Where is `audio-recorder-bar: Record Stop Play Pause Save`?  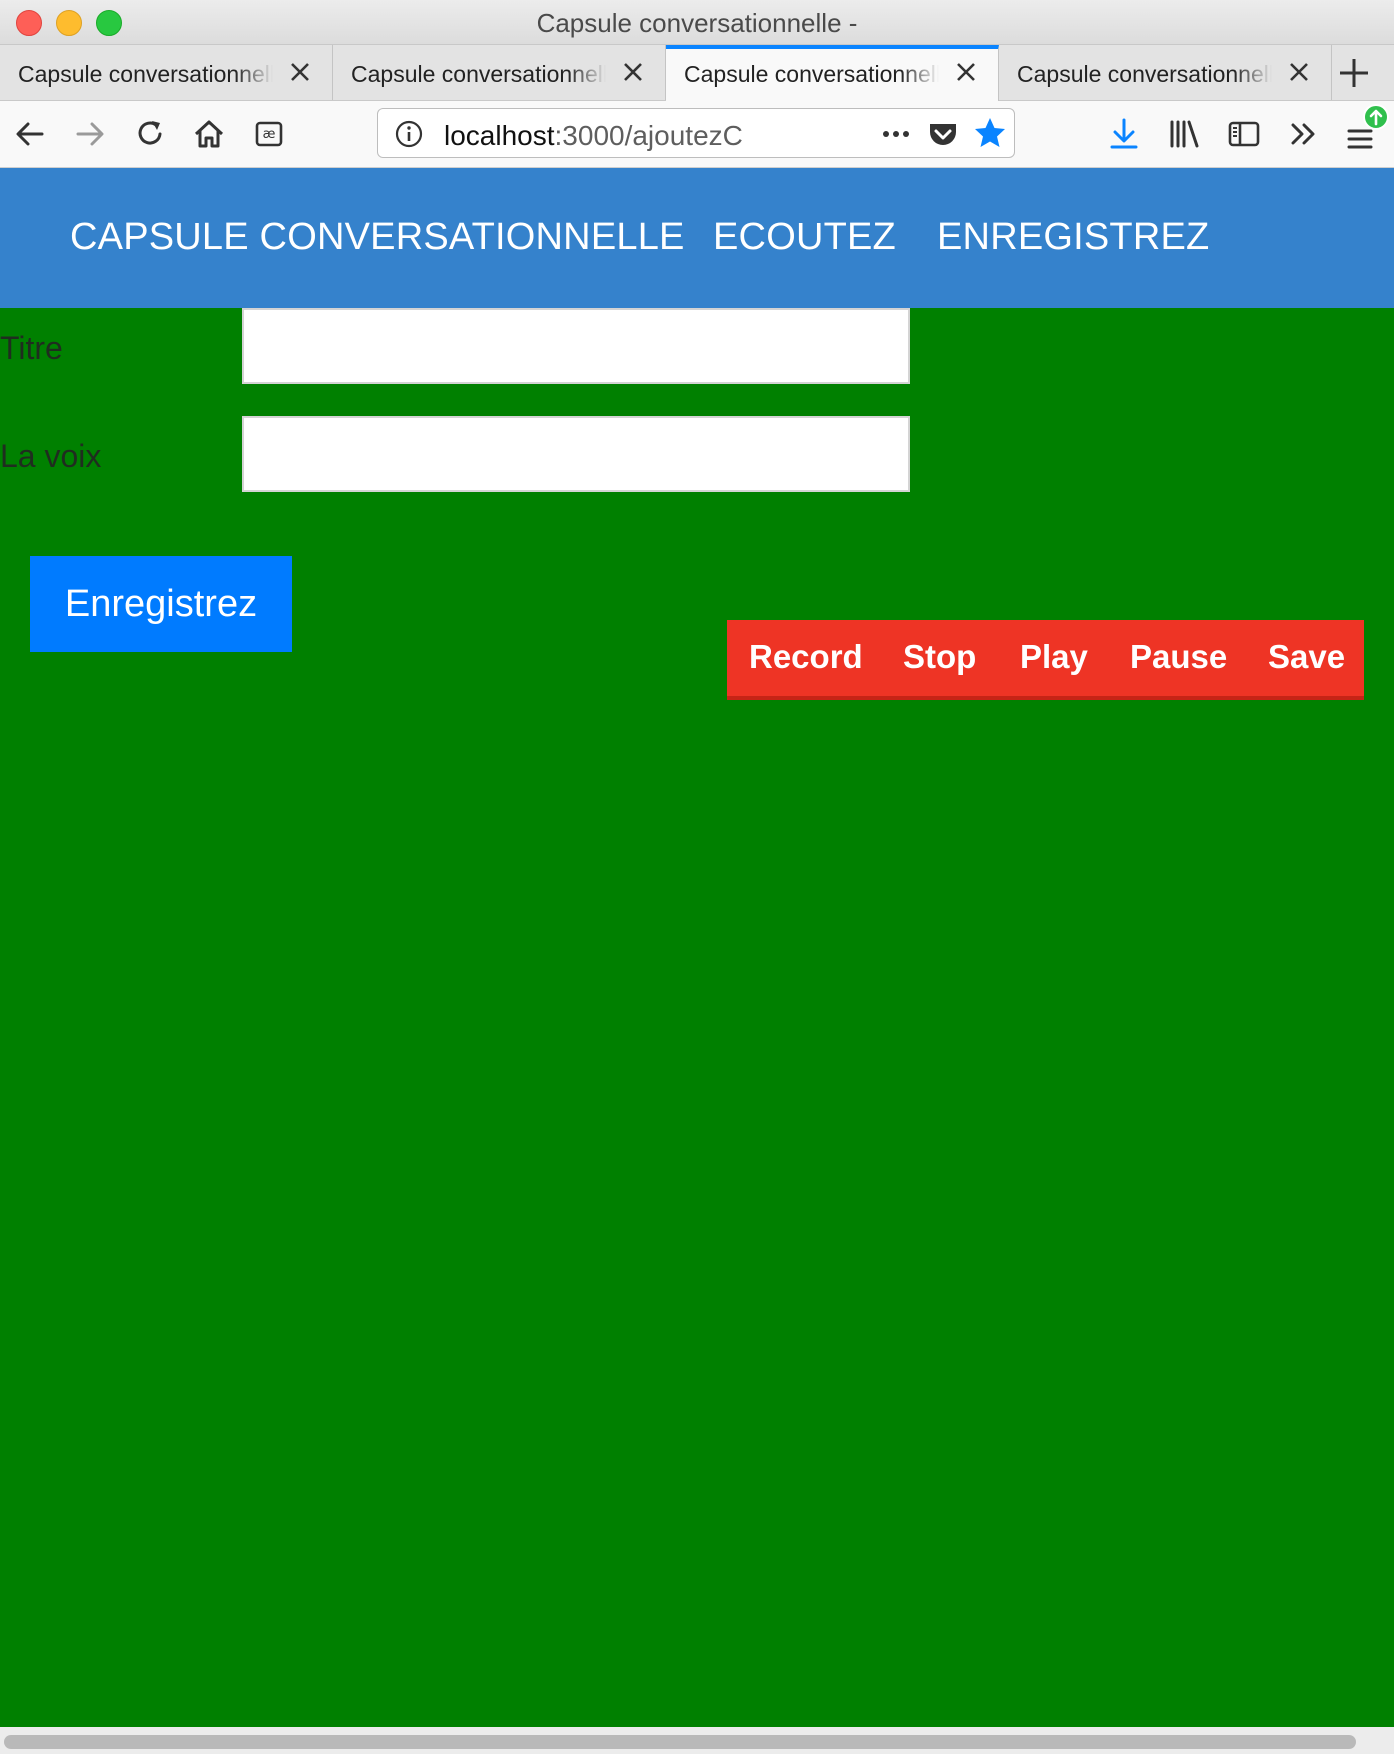
audio-recorder-bar: Record Stop Play Pause Save is located at coordinates (1045, 660).